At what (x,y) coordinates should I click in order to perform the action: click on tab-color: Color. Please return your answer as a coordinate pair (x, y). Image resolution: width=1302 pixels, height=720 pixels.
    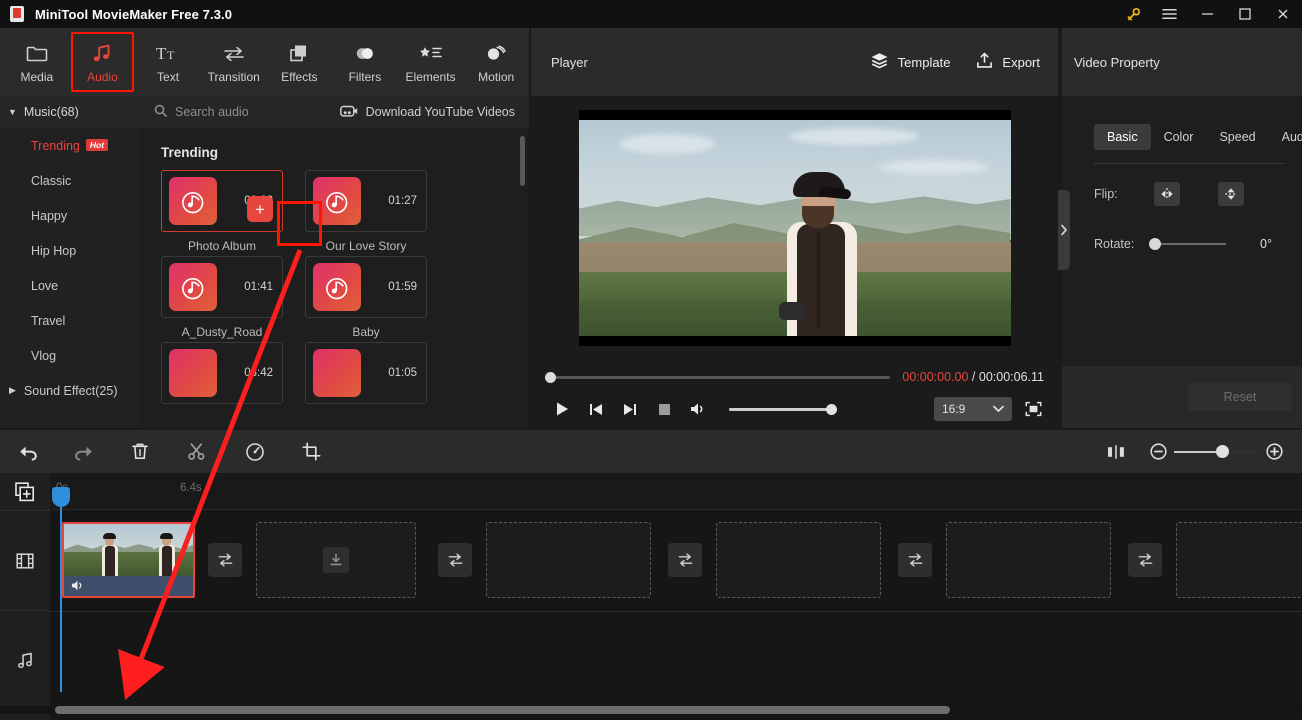
    Looking at the image, I should click on (1179, 137).